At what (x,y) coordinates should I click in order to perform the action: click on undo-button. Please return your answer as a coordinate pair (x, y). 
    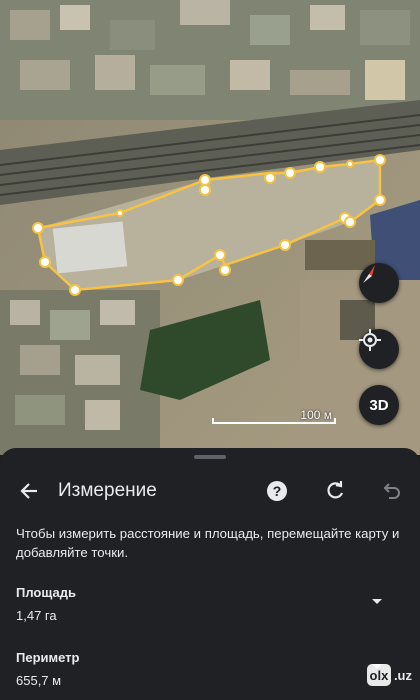
    Looking at the image, I should click on (391, 491).